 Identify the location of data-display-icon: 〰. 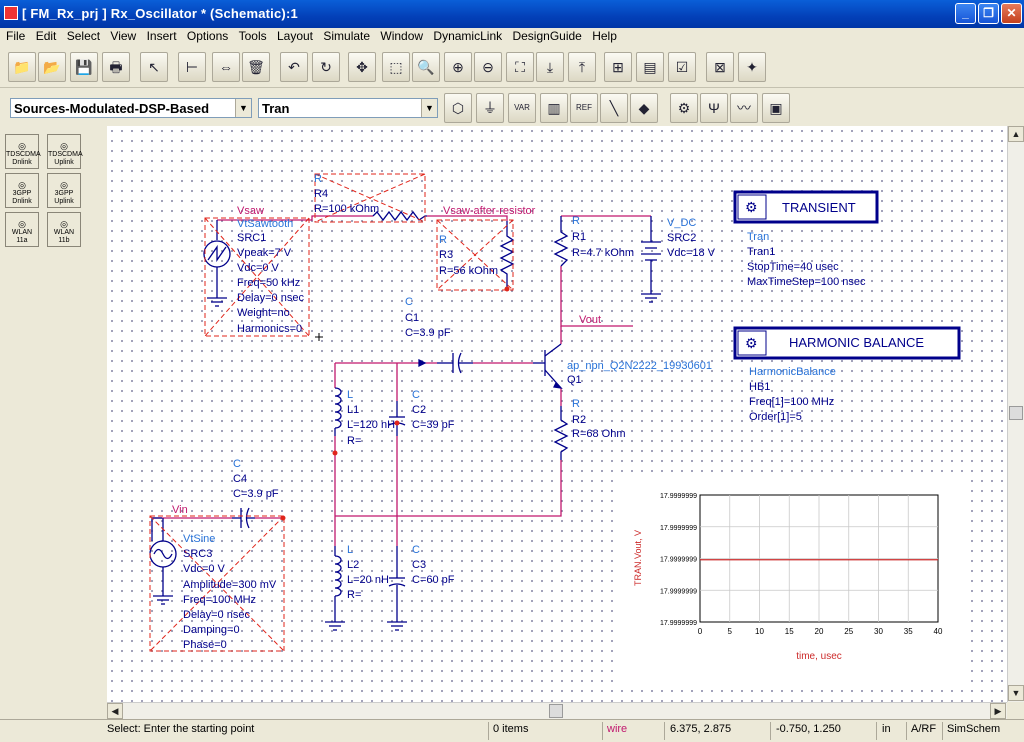
(744, 108).